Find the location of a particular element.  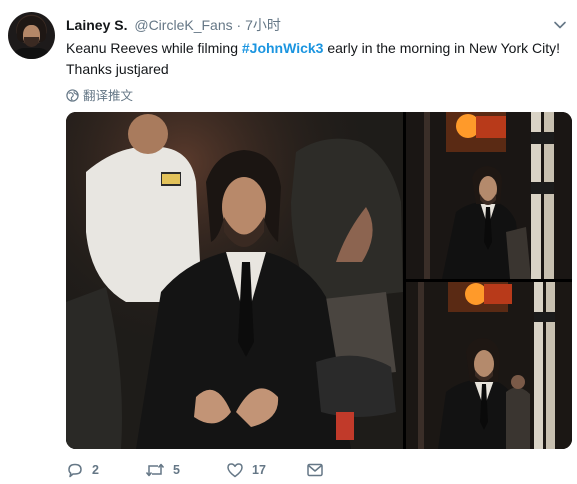

tweet-text-before: Keanu Reeves while filming is located at coordinates (154, 48).